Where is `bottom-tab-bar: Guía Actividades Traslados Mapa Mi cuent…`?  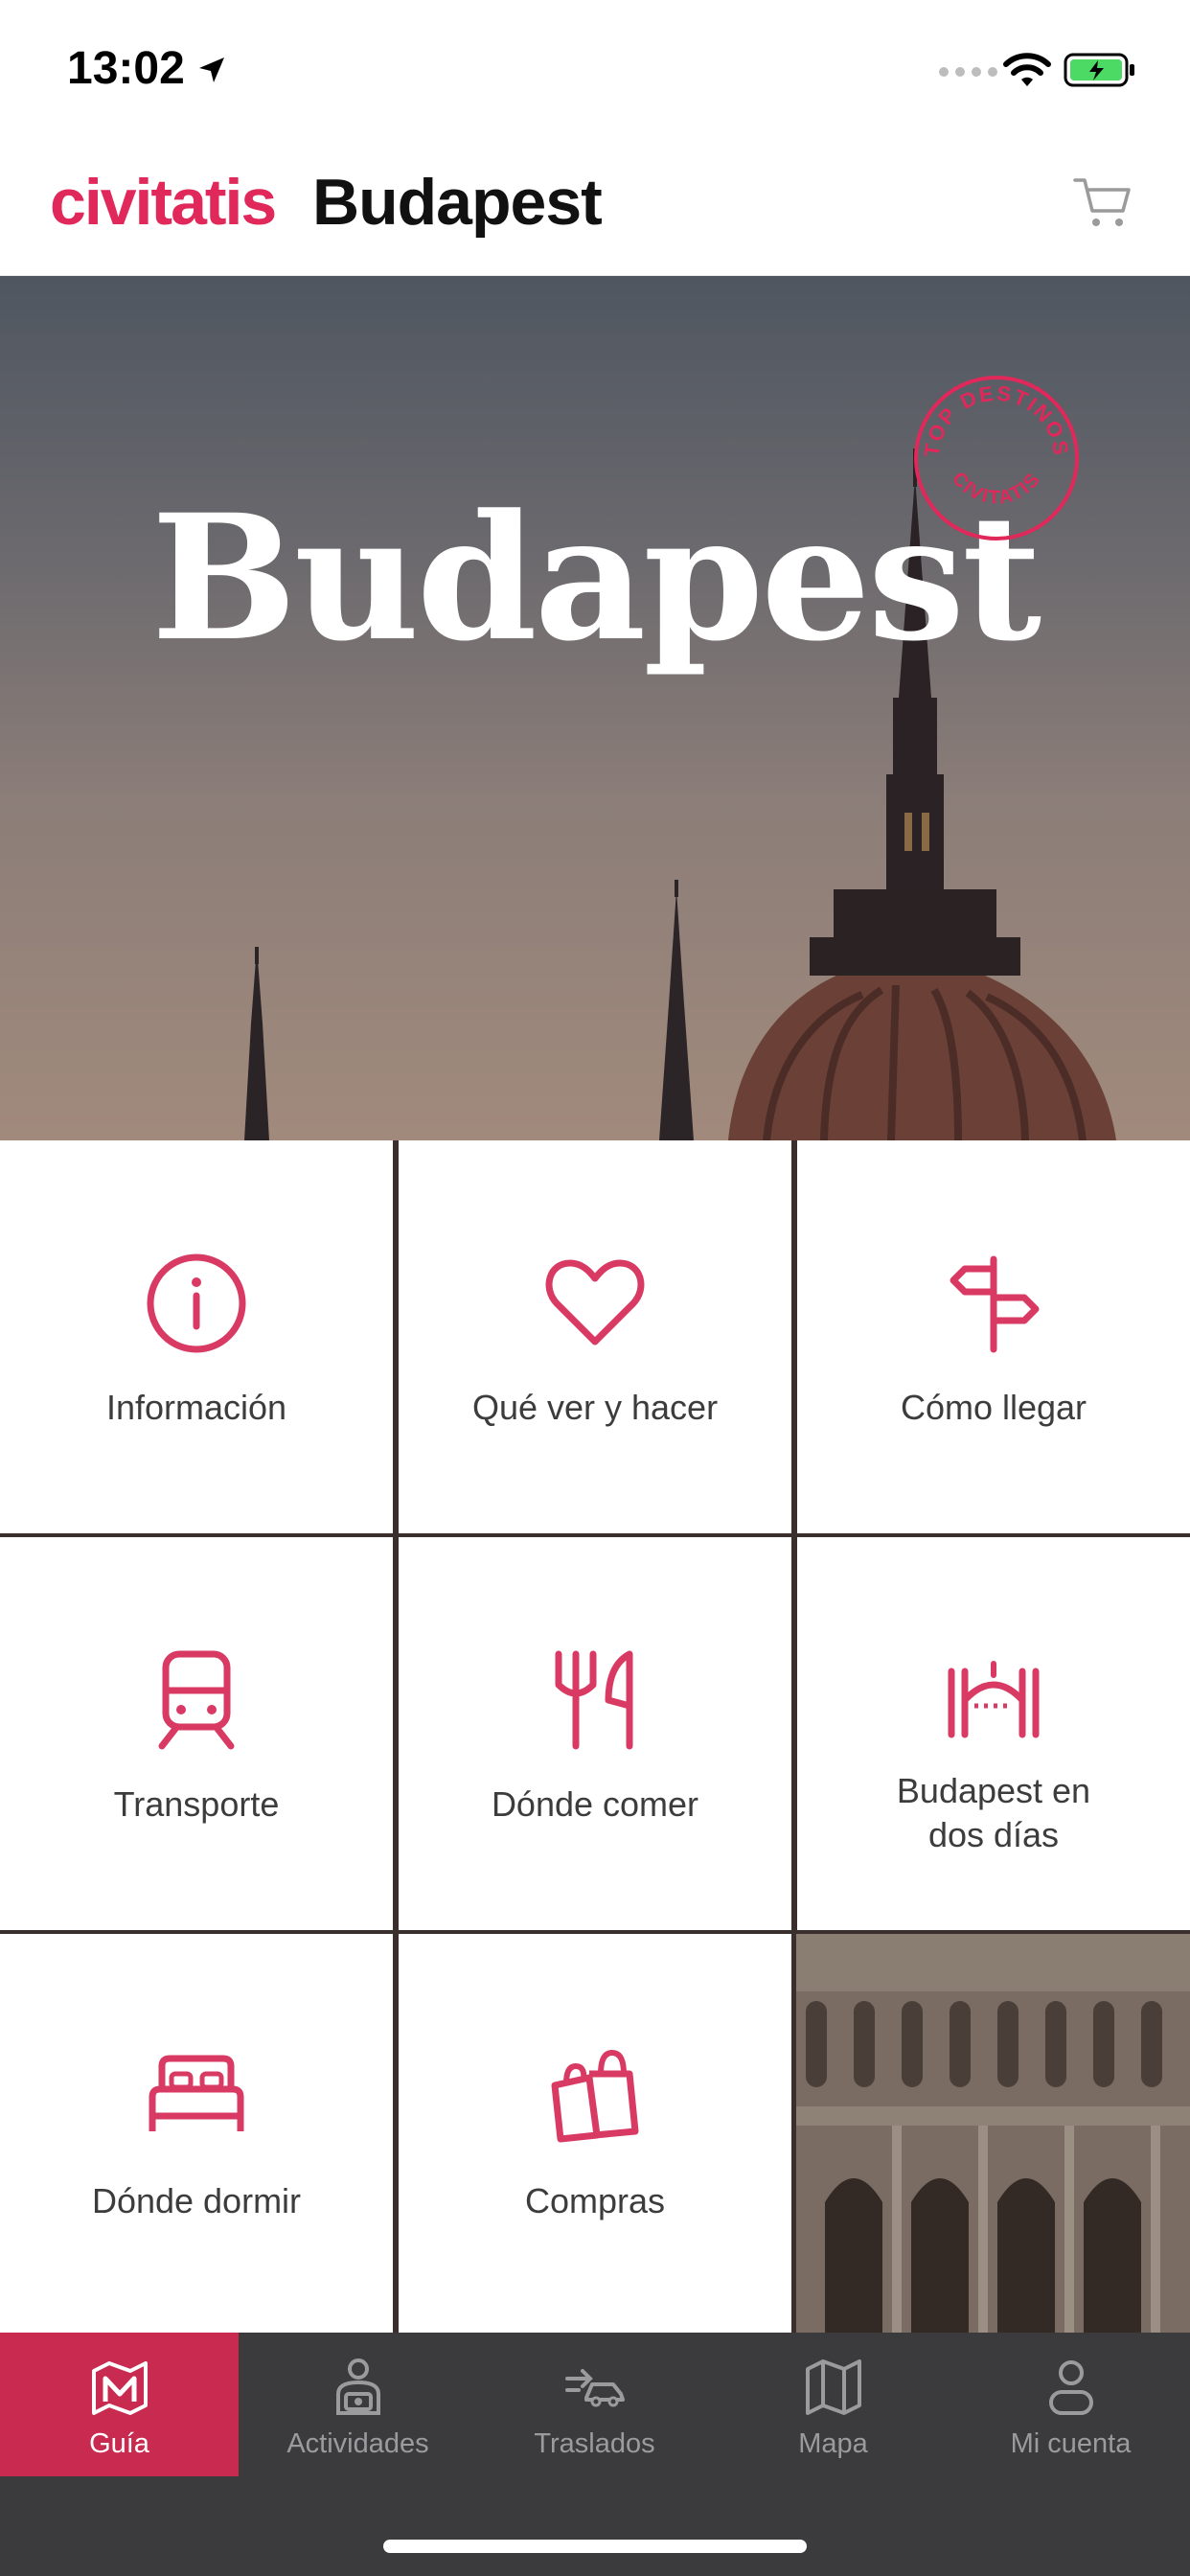 bottom-tab-bar: Guía Actividades Traslados Mapa Mi cuent… is located at coordinates (595, 2404).